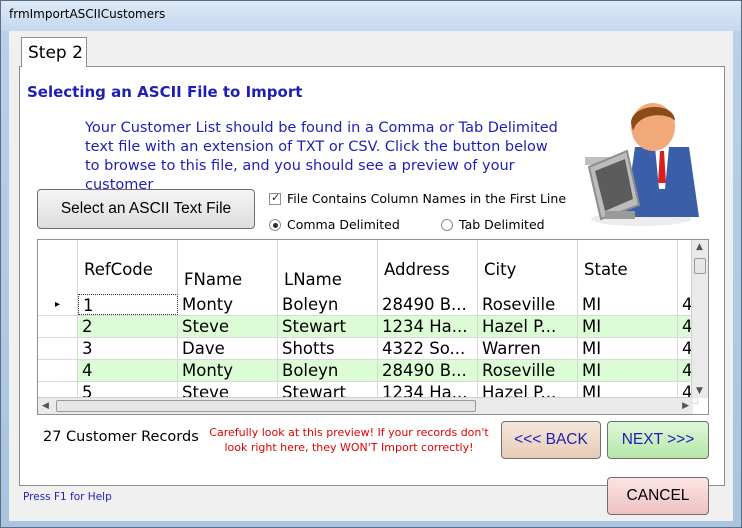 The width and height of the screenshot is (742, 528). Describe the element at coordinates (642, 164) in the screenshot. I see `user-at-computer-icon` at that location.